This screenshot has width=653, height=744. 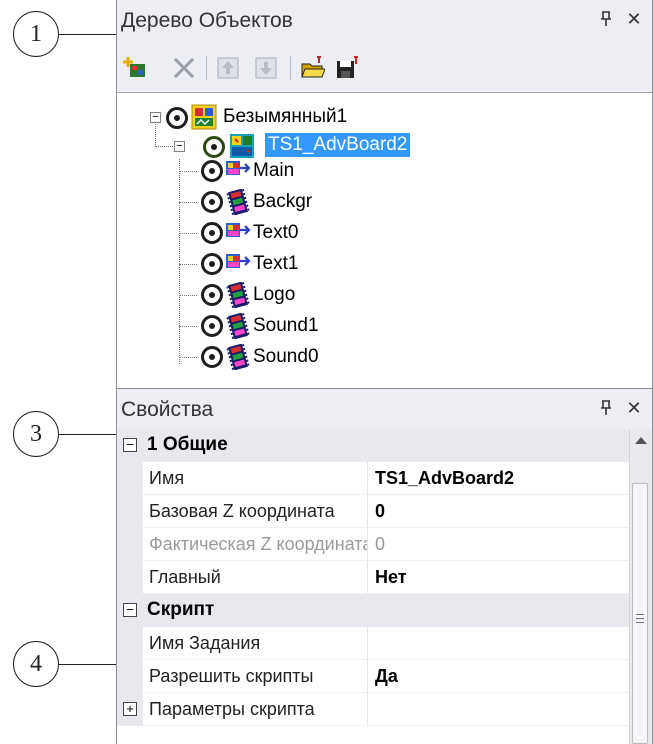 What do you see at coordinates (286, 326) in the screenshot?
I see `tree-node-label: Sound1` at bounding box center [286, 326].